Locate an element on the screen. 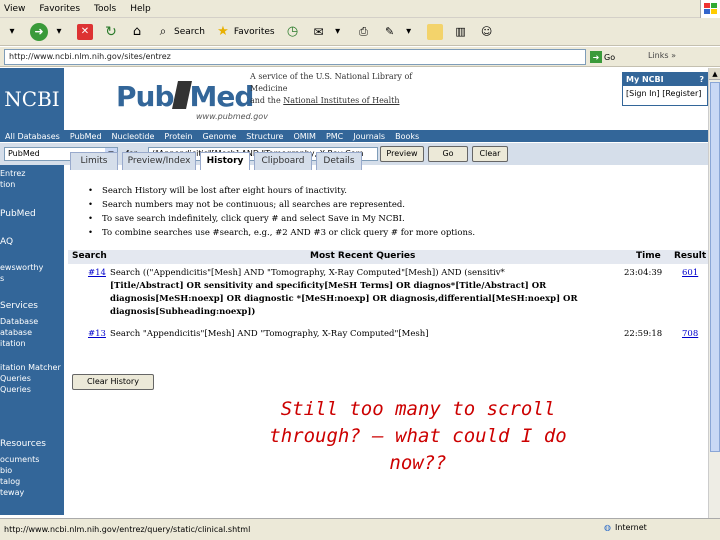  history-icon: ◷ is located at coordinates (292, 31).